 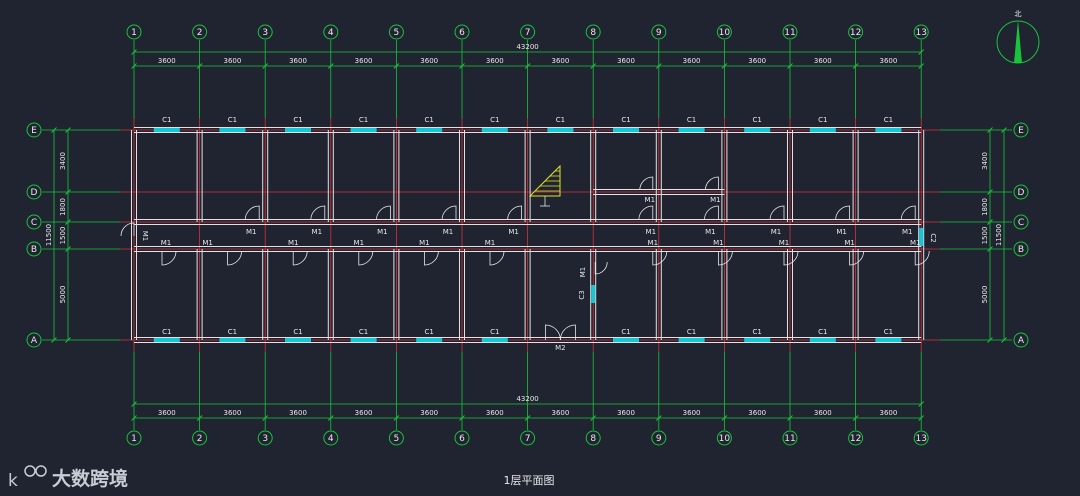 What do you see at coordinates (791, 258) in the screenshot?
I see `door-south-r9` at bounding box center [791, 258].